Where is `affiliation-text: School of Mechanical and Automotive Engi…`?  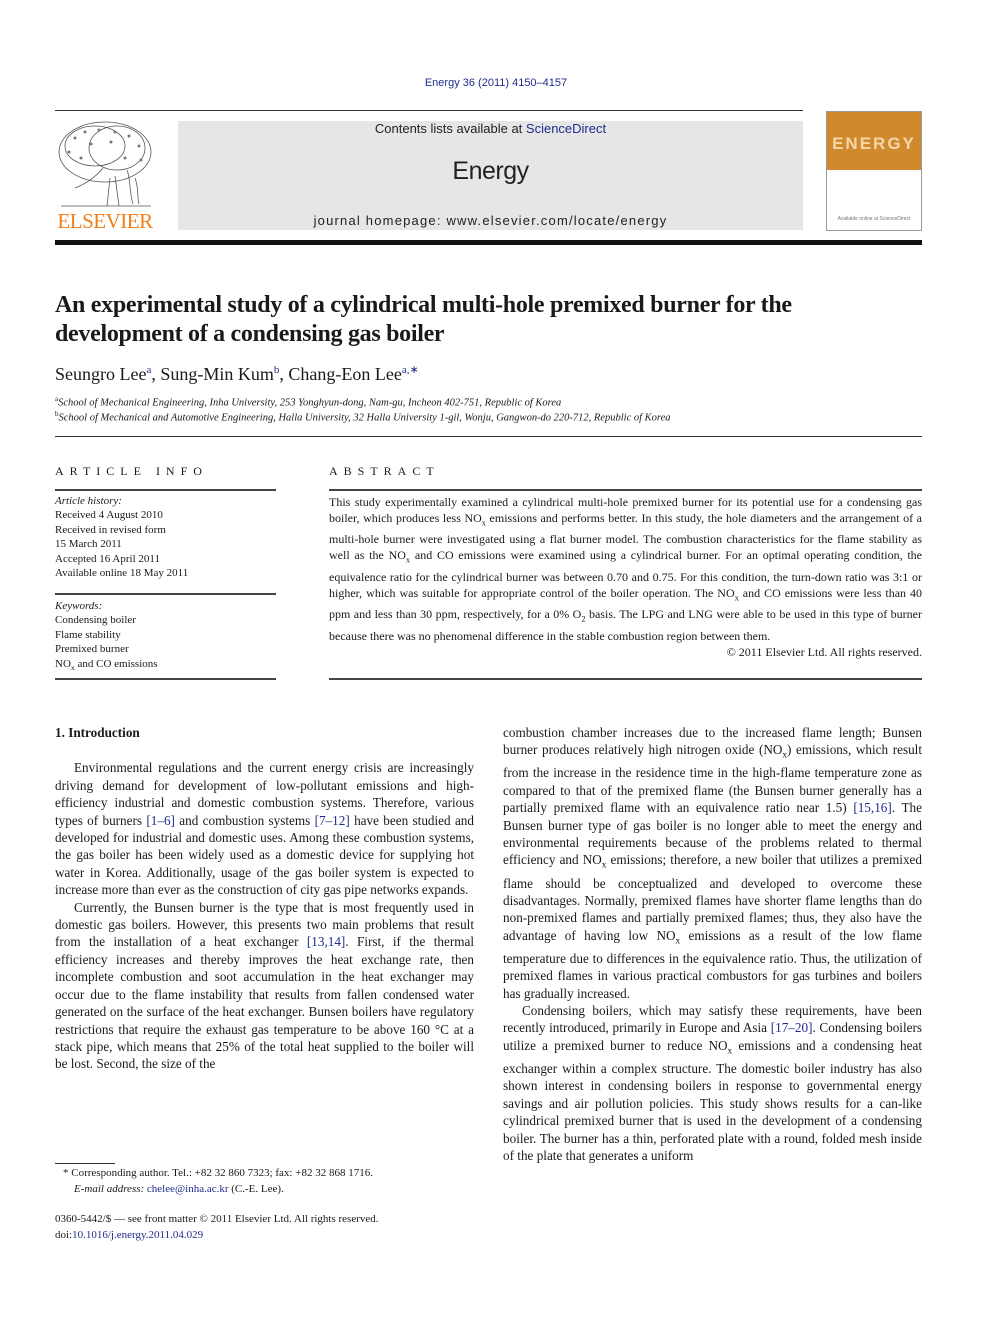
affiliation-text: School of Mechanical and Automotive Engi… is located at coordinates (364, 418).